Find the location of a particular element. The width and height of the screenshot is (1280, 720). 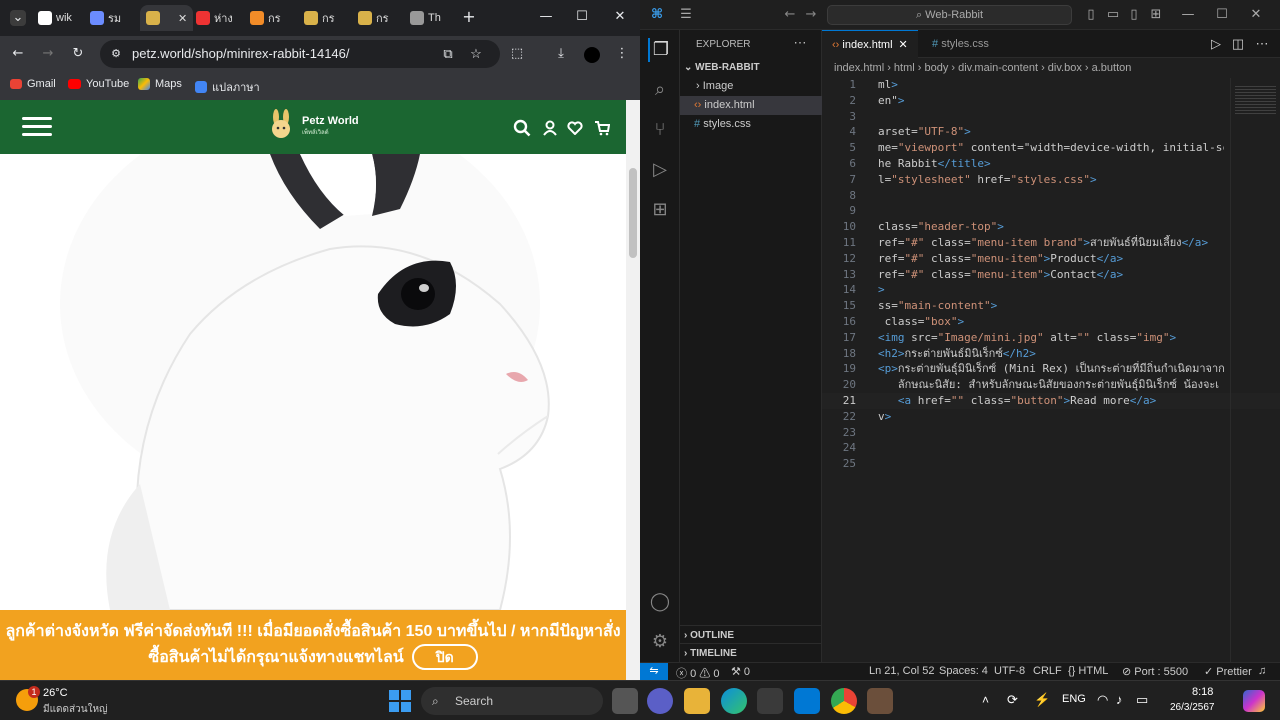

folder-image: › Image is located at coordinates (751, 86).